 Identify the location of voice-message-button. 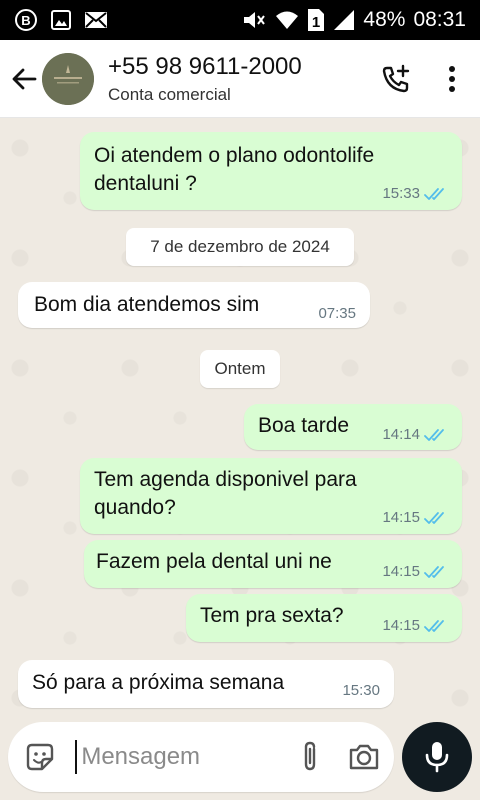
(437, 757).